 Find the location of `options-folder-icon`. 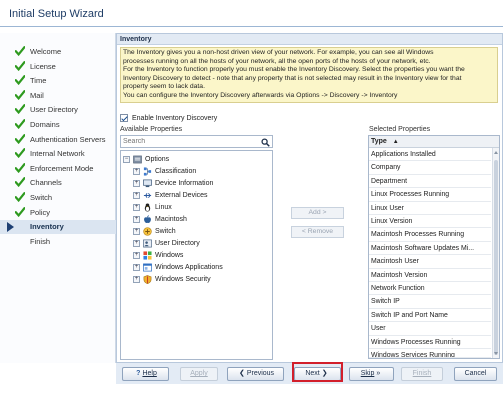

options-folder-icon is located at coordinates (137, 159).